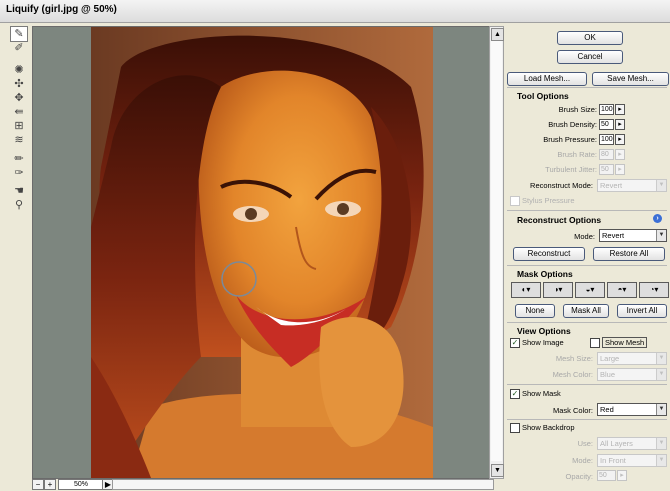  Describe the element at coordinates (515, 343) in the screenshot. I see `show-image-checkbox: ✓` at that location.